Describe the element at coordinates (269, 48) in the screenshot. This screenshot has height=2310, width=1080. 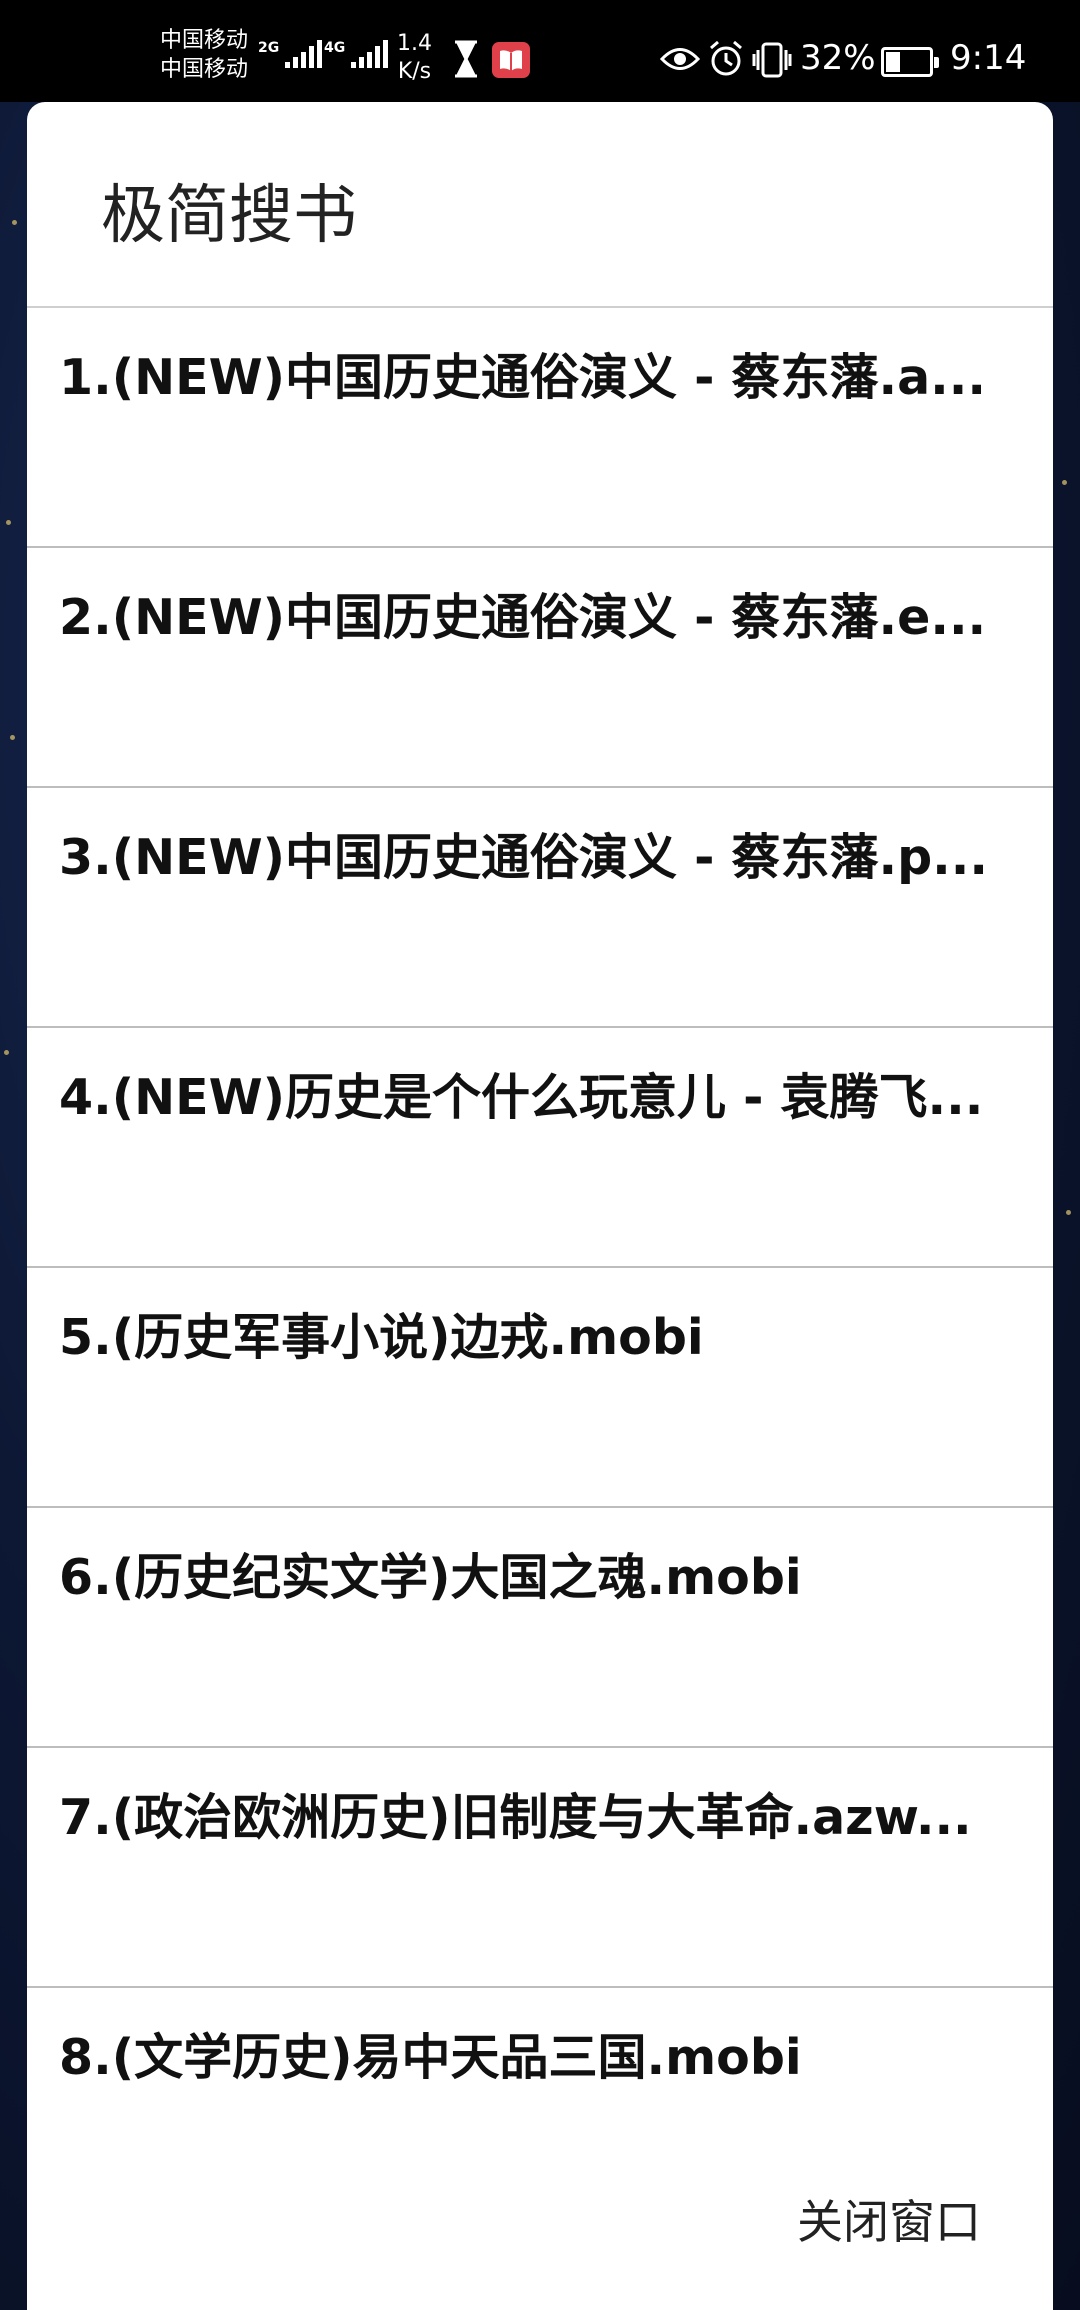
I see `network-type-1: 2G` at that location.